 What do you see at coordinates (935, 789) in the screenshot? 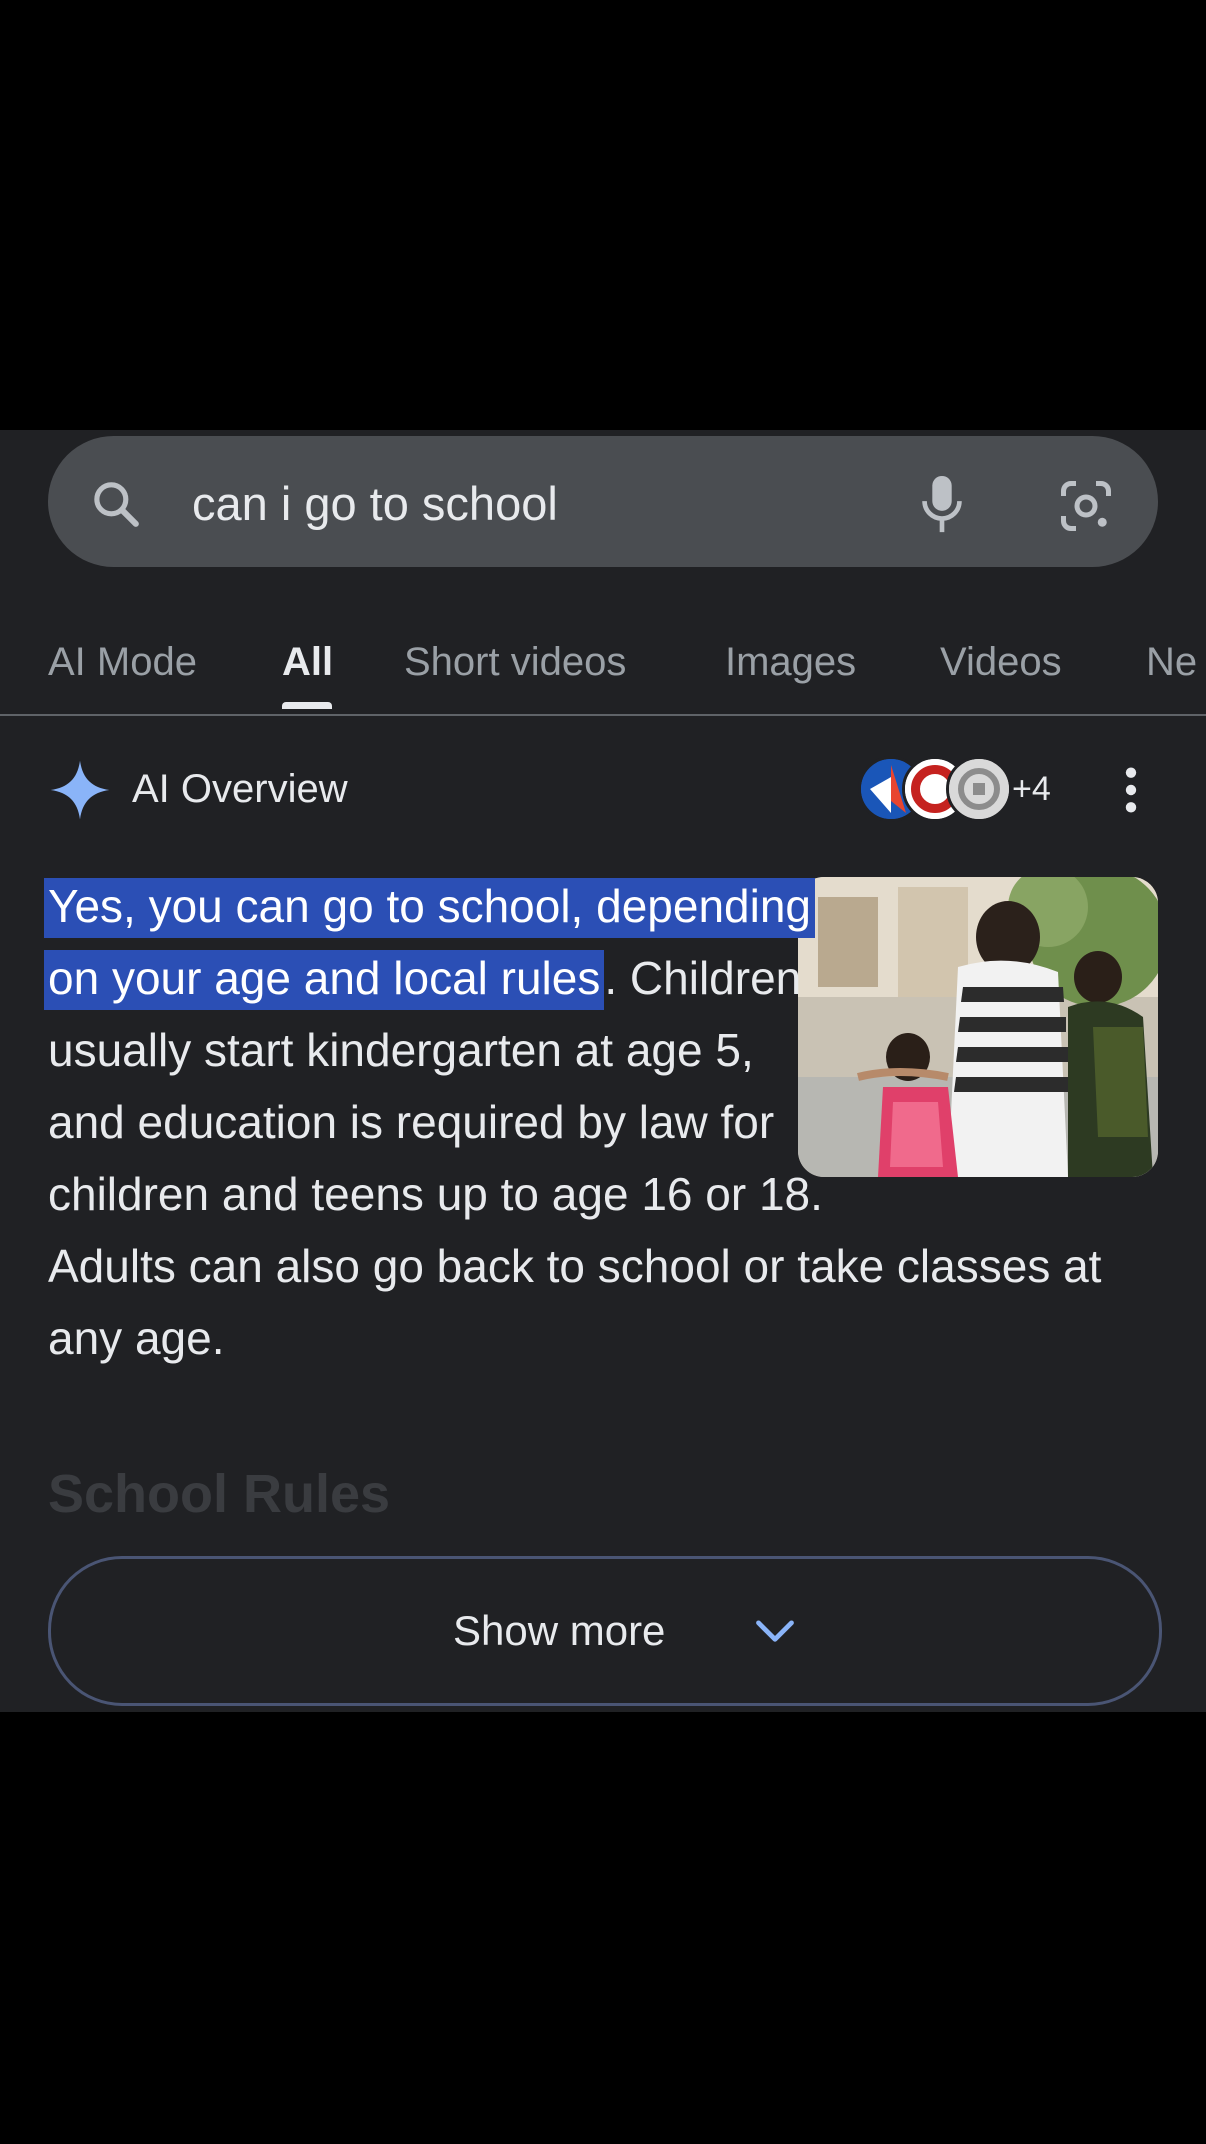
I see `source-favicons` at bounding box center [935, 789].